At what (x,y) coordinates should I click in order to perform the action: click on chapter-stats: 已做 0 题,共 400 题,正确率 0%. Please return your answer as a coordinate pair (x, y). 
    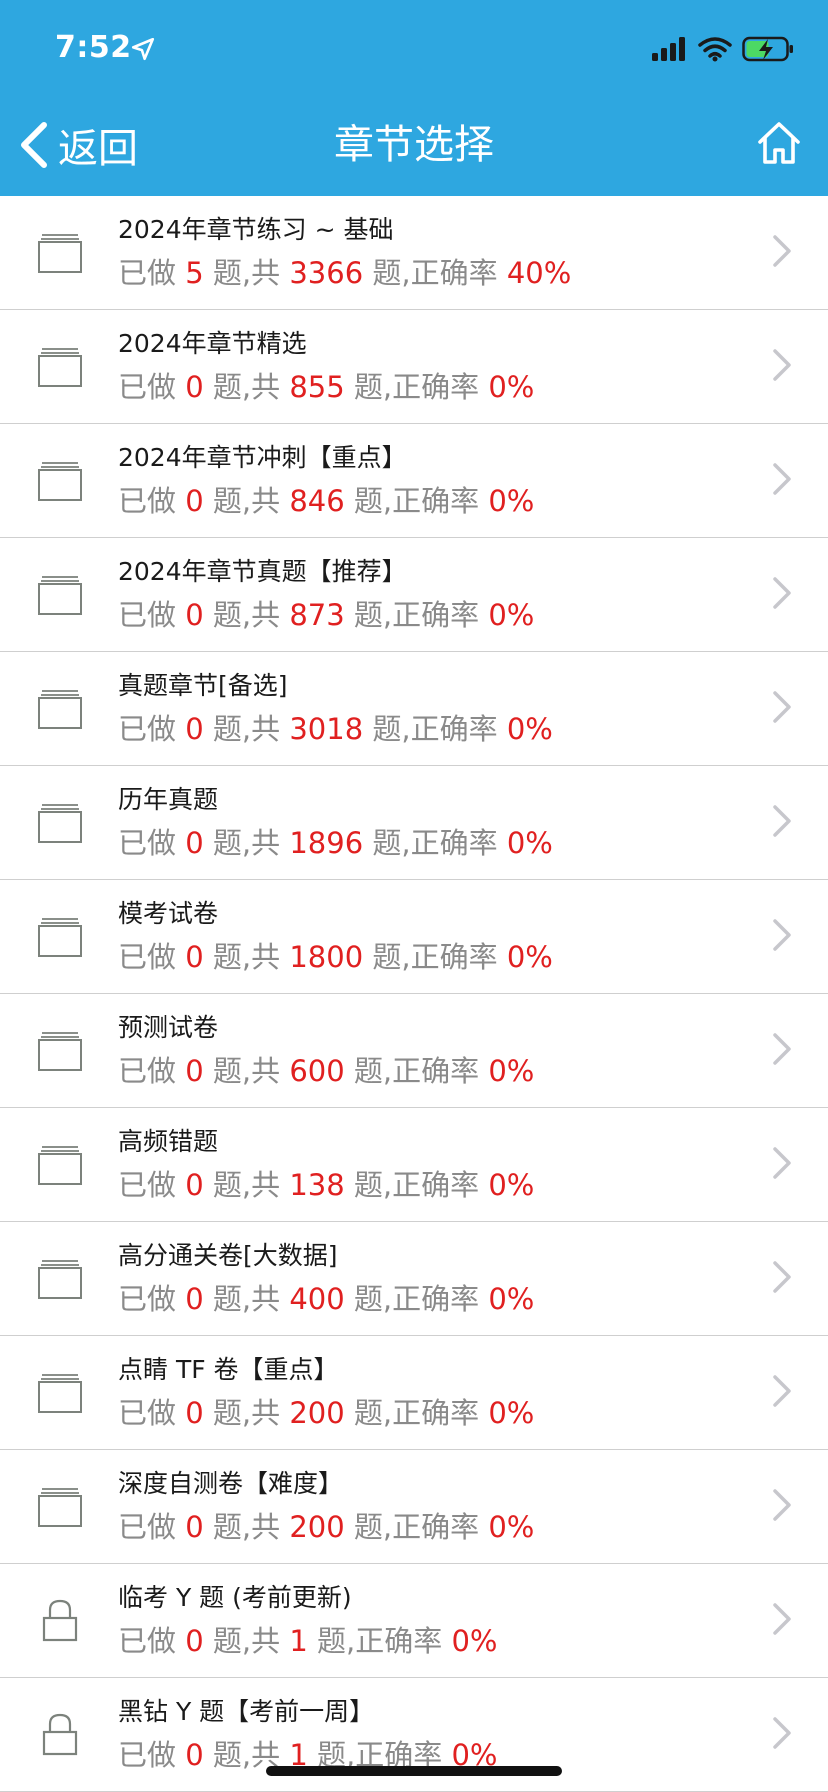
    Looking at the image, I should click on (326, 1297).